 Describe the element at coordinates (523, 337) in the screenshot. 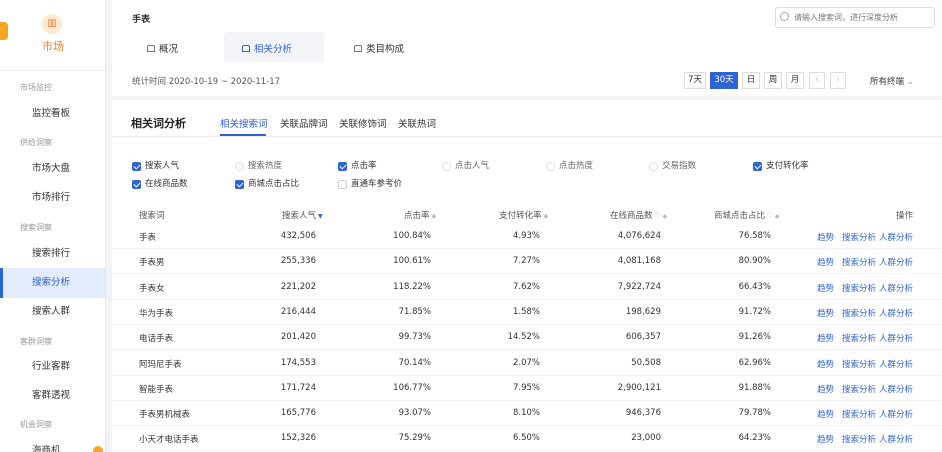

I see `value-cell: 14.52%` at that location.